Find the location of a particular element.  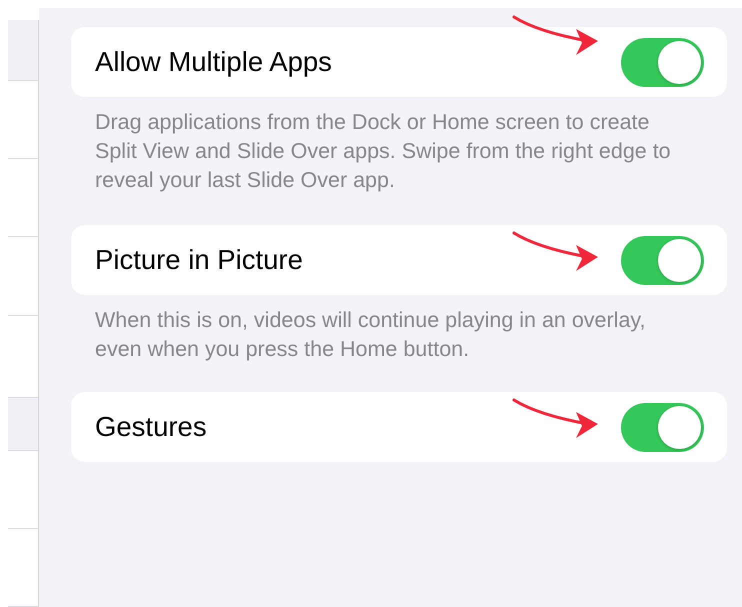

setting-description: Drag applications from the Dock or Home screen to create Split View and Slide Over apps. Swipe from the right edge to reveal your last Slide Over app. is located at coordinates (383, 151).